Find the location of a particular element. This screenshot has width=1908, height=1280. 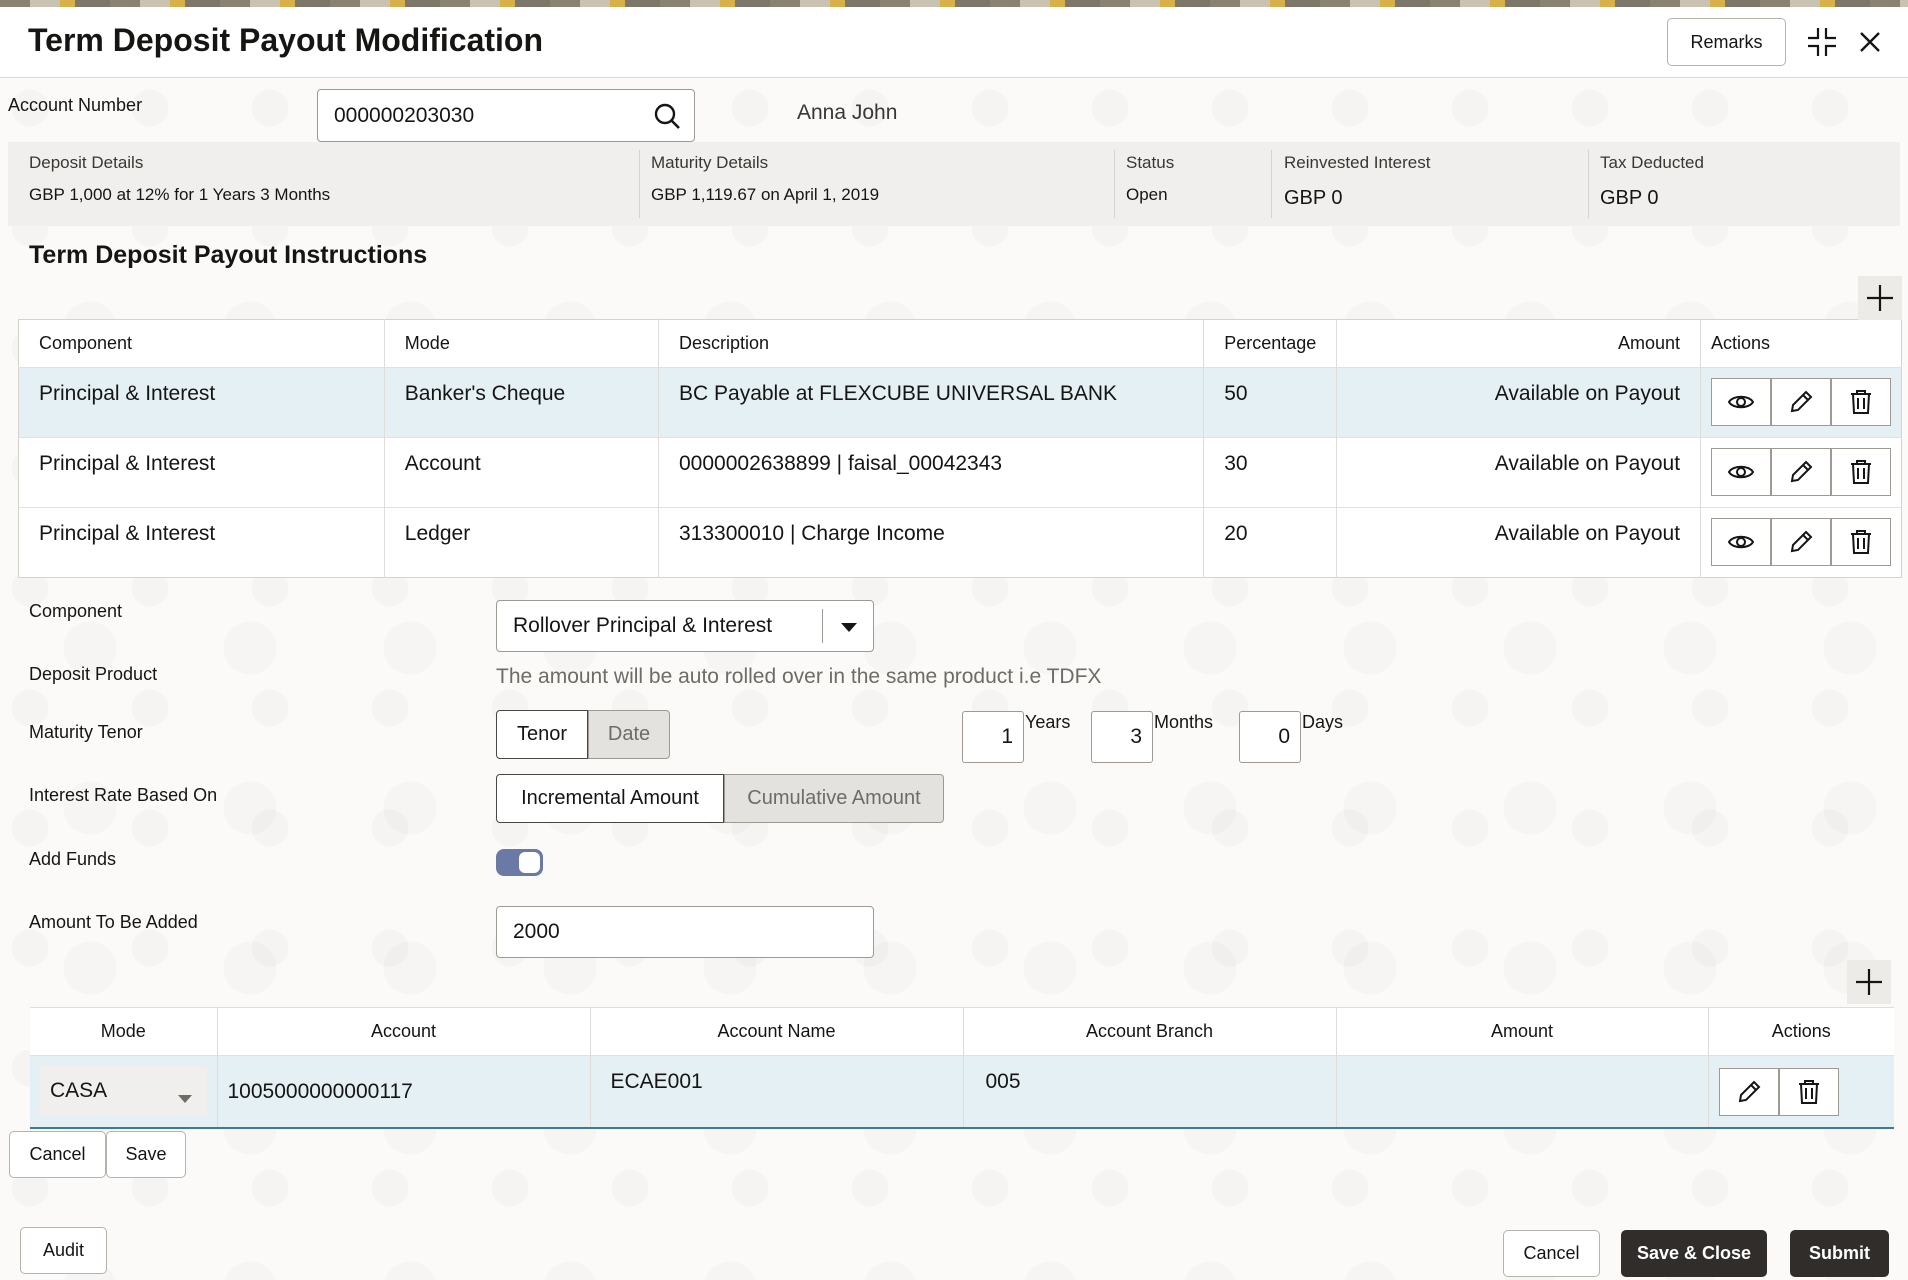

months-unit: Months is located at coordinates (1184, 722).